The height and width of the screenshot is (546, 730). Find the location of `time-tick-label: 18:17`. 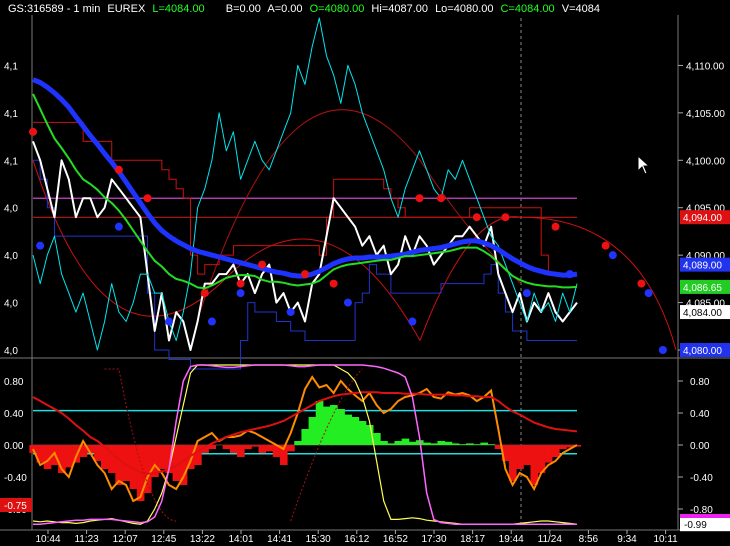

time-tick-label: 18:17 is located at coordinates (472, 539).